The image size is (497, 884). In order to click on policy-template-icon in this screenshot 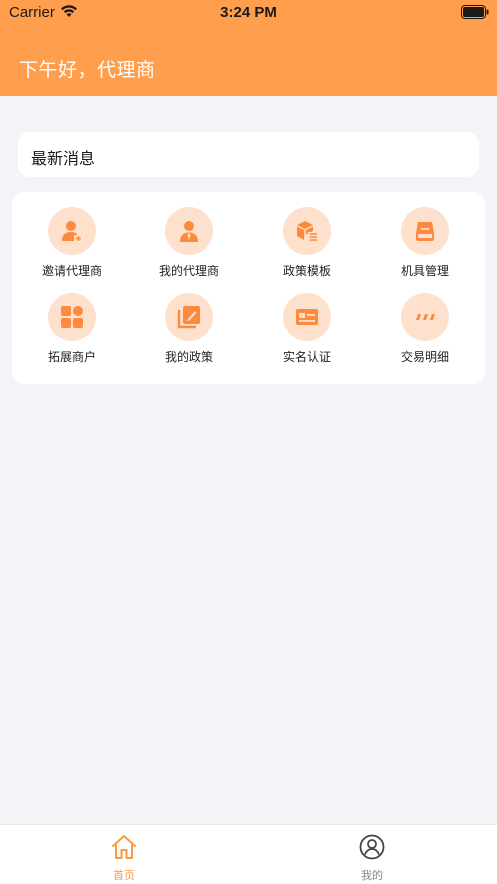, I will do `click(307, 231)`.